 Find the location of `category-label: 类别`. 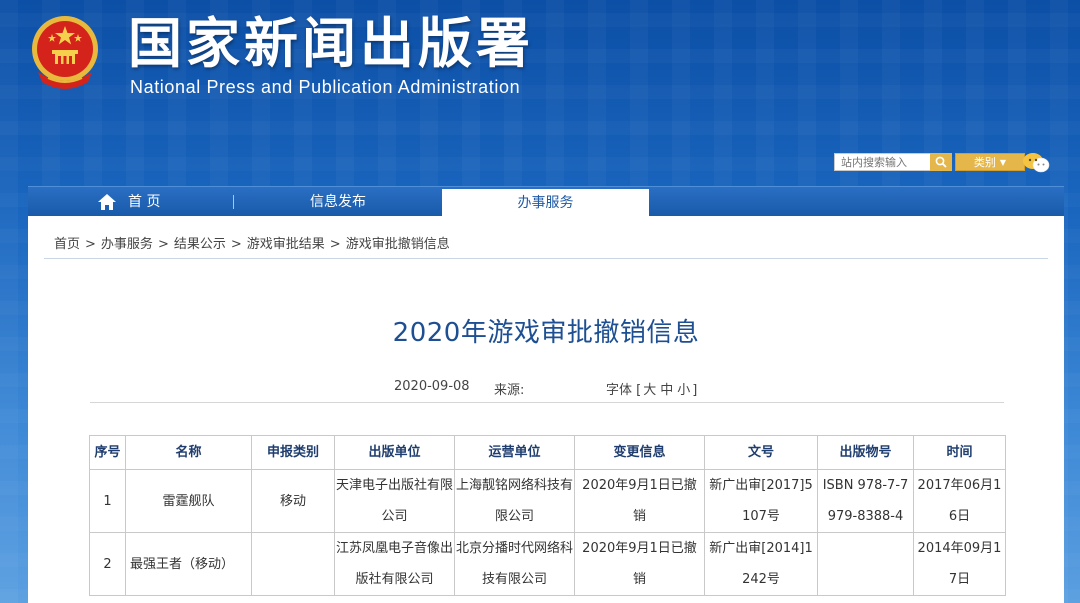

category-label: 类别 is located at coordinates (984, 162).